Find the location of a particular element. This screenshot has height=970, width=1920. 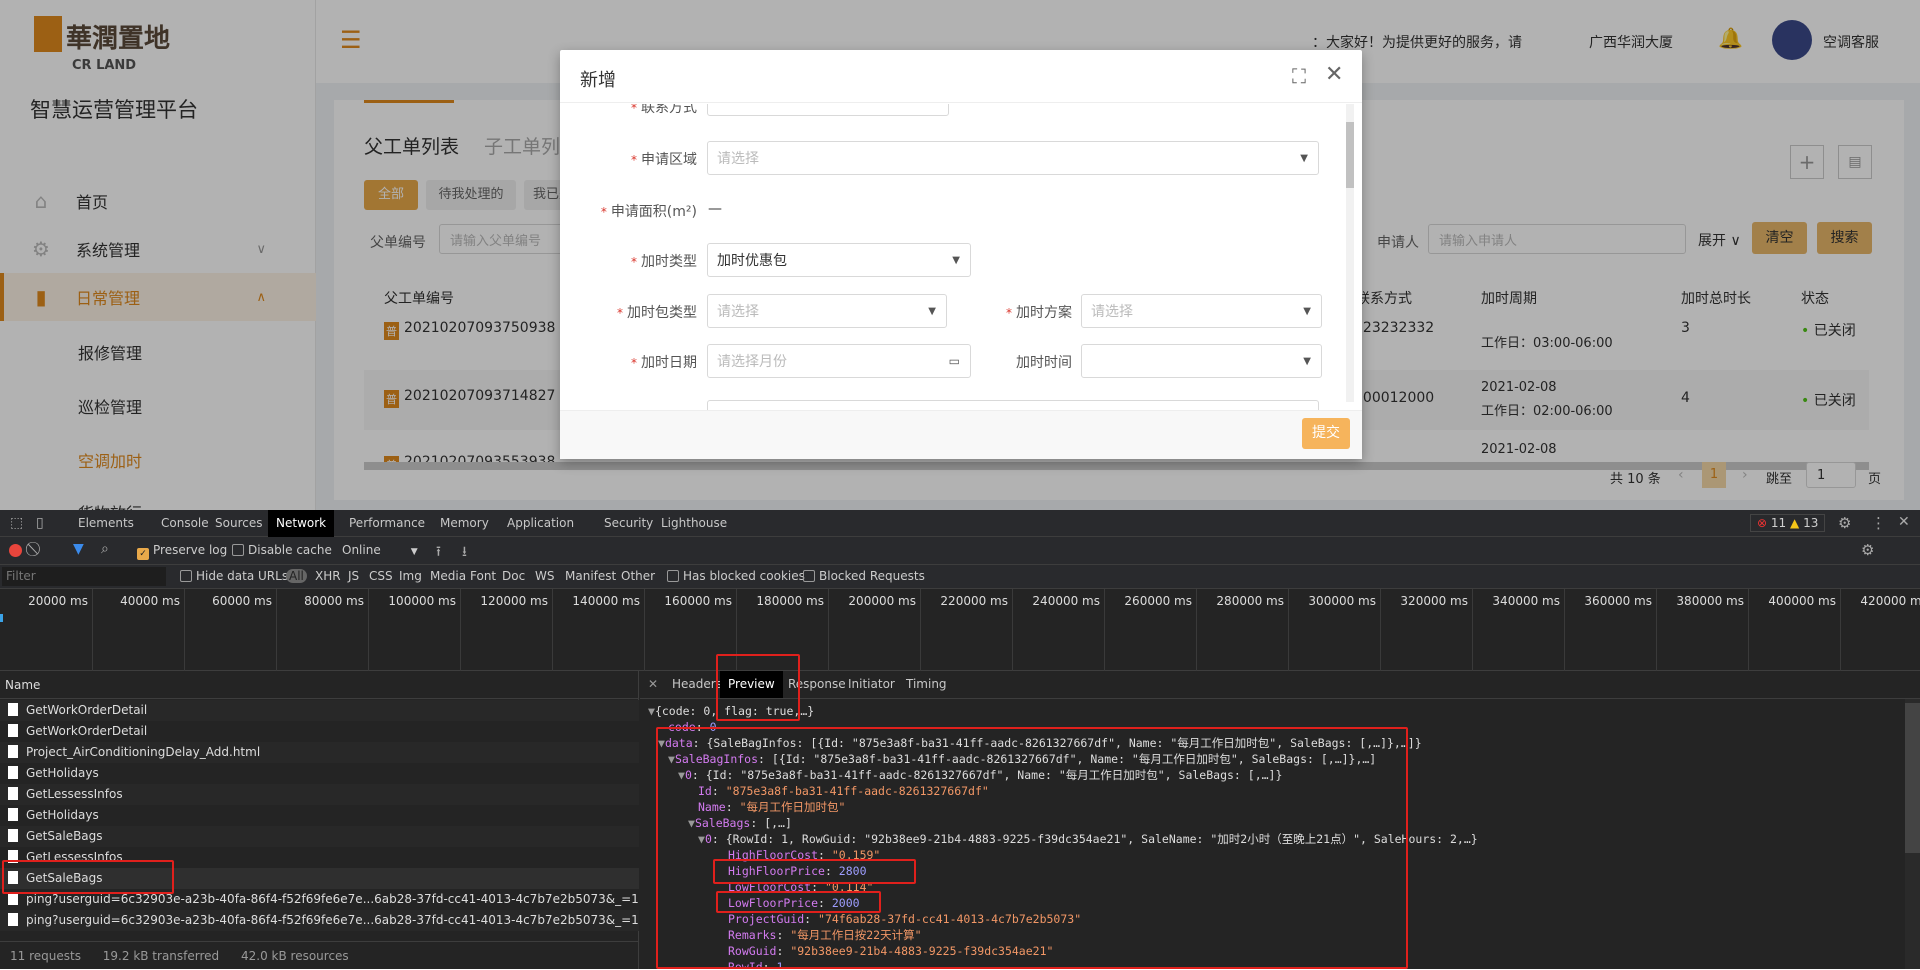

request-name: GetSaleBags is located at coordinates (64, 836).